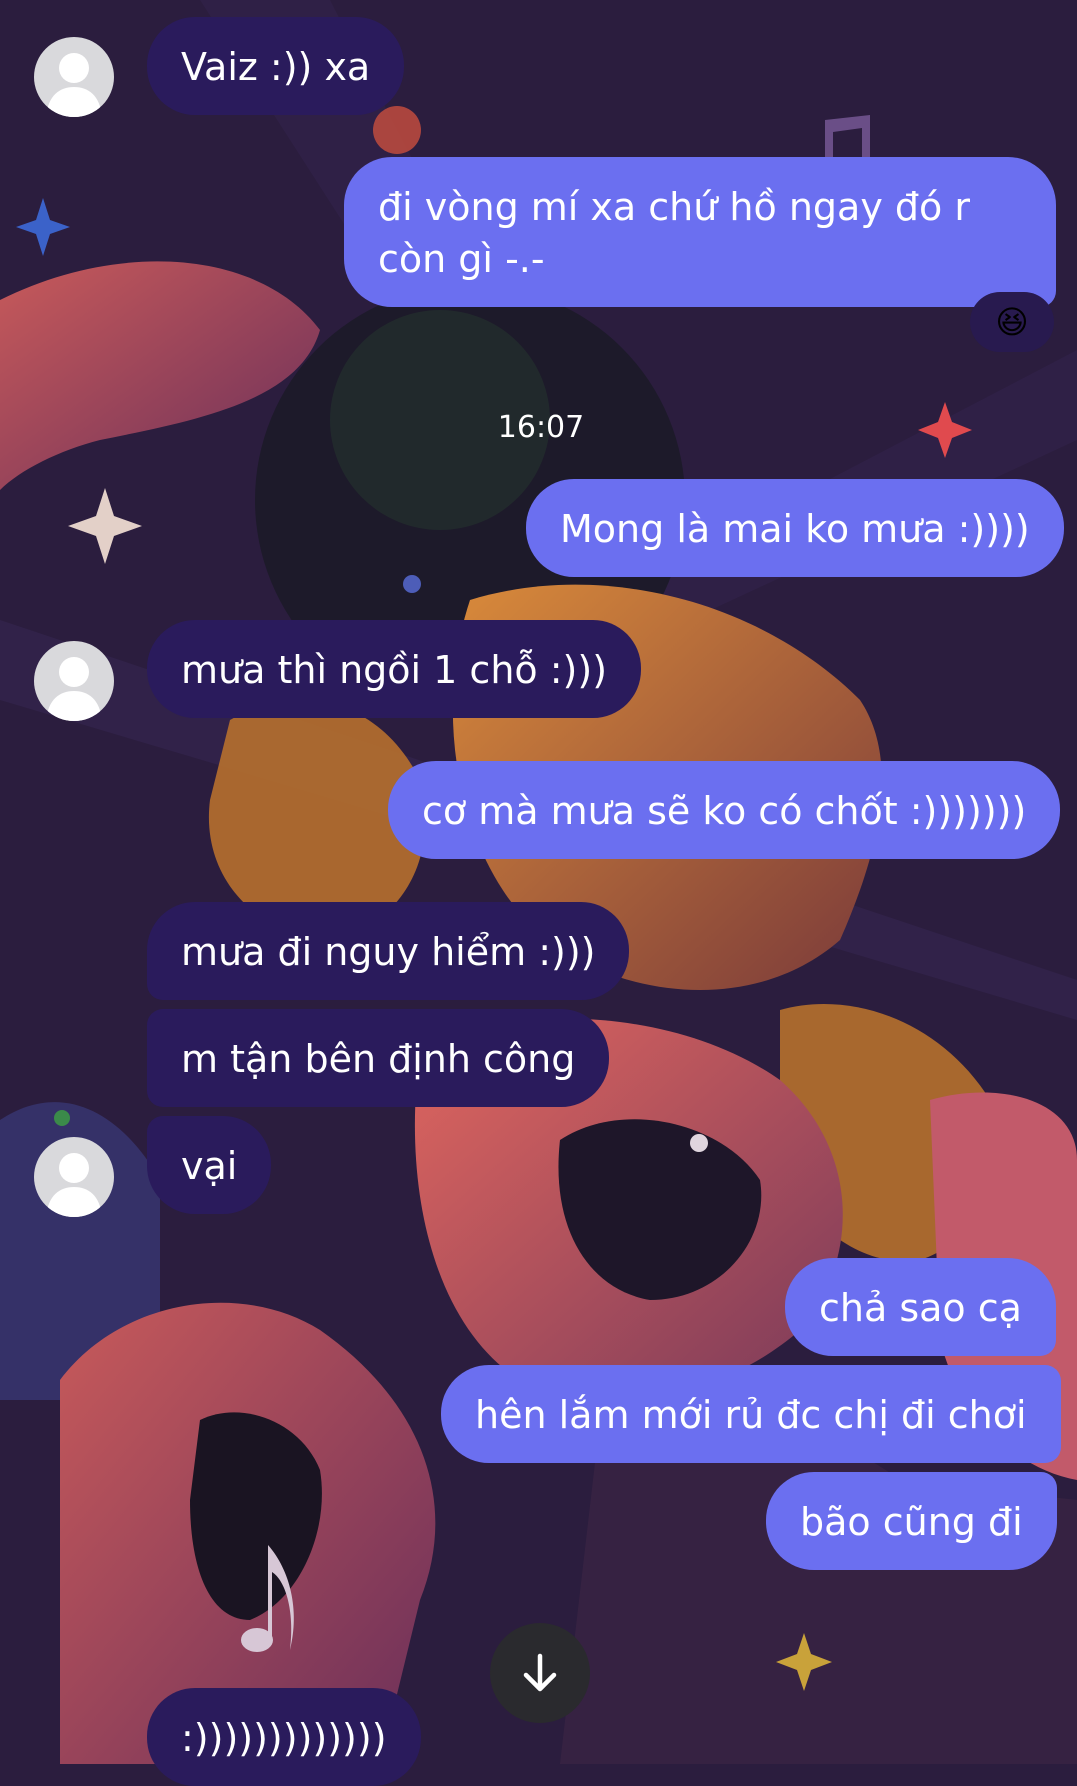 This screenshot has height=1786, width=1077. I want to click on message-reaction: 😆, so click(1012, 322).